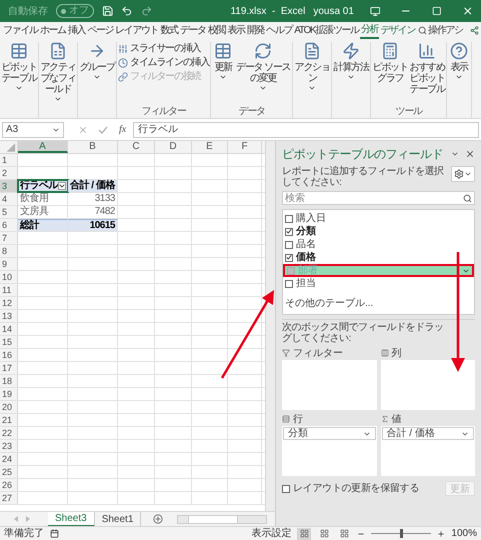 This screenshot has width=481, height=540. Describe the element at coordinates (54, 533) in the screenshot. I see `macro-record-icon` at that location.